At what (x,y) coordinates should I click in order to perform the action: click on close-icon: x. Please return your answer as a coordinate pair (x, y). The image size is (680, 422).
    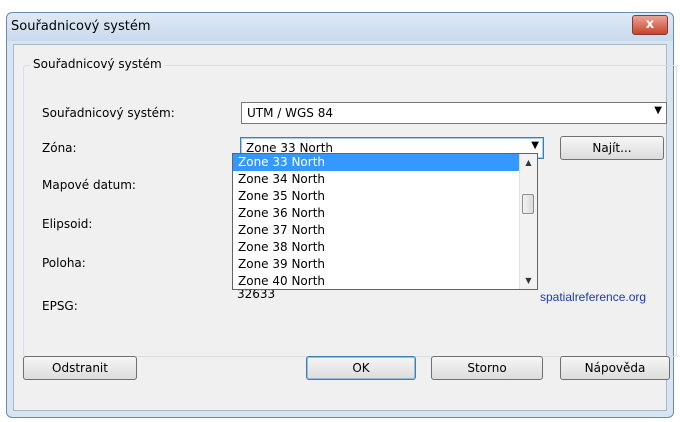
    Looking at the image, I should click on (650, 24).